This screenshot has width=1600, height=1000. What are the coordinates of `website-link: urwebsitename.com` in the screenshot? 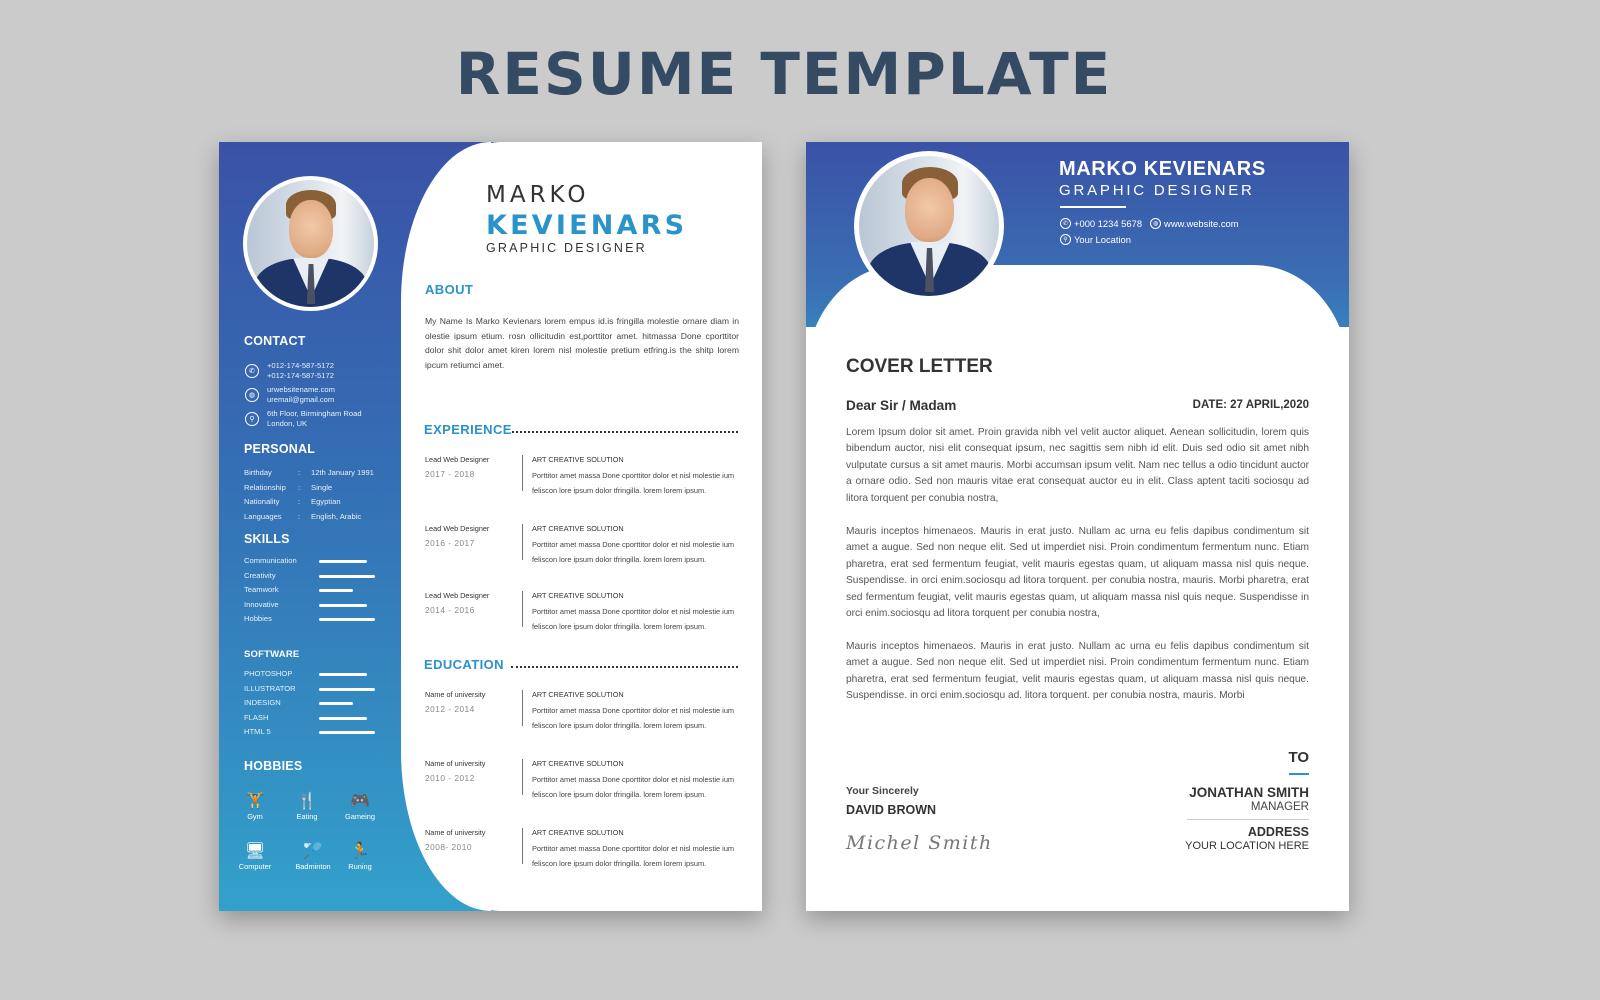 It's located at (301, 390).